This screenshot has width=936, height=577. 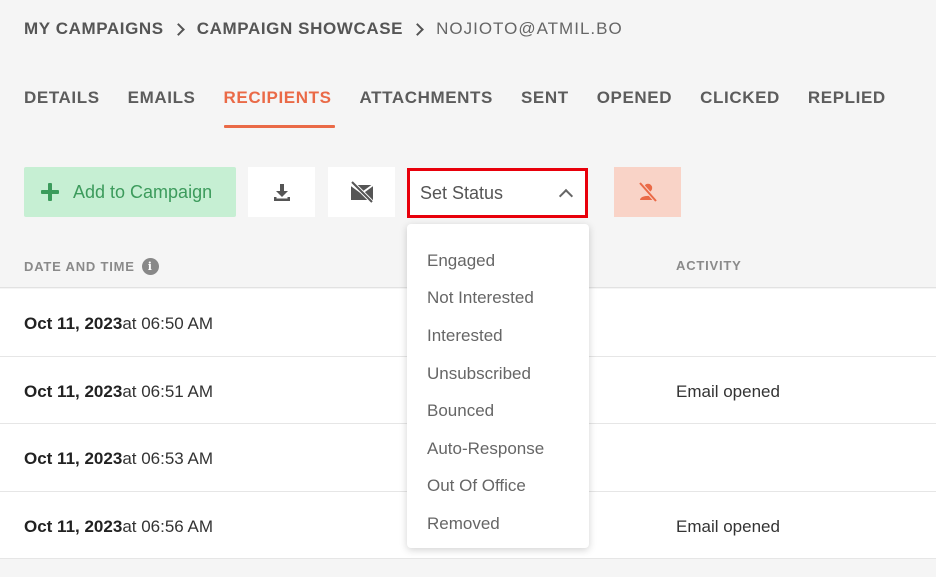 What do you see at coordinates (62, 108) in the screenshot?
I see `tab-details: DETAILS` at bounding box center [62, 108].